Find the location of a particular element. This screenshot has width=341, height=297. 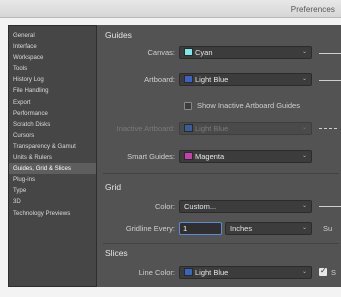

sidebar-item-interface: Interface is located at coordinates (52, 46).